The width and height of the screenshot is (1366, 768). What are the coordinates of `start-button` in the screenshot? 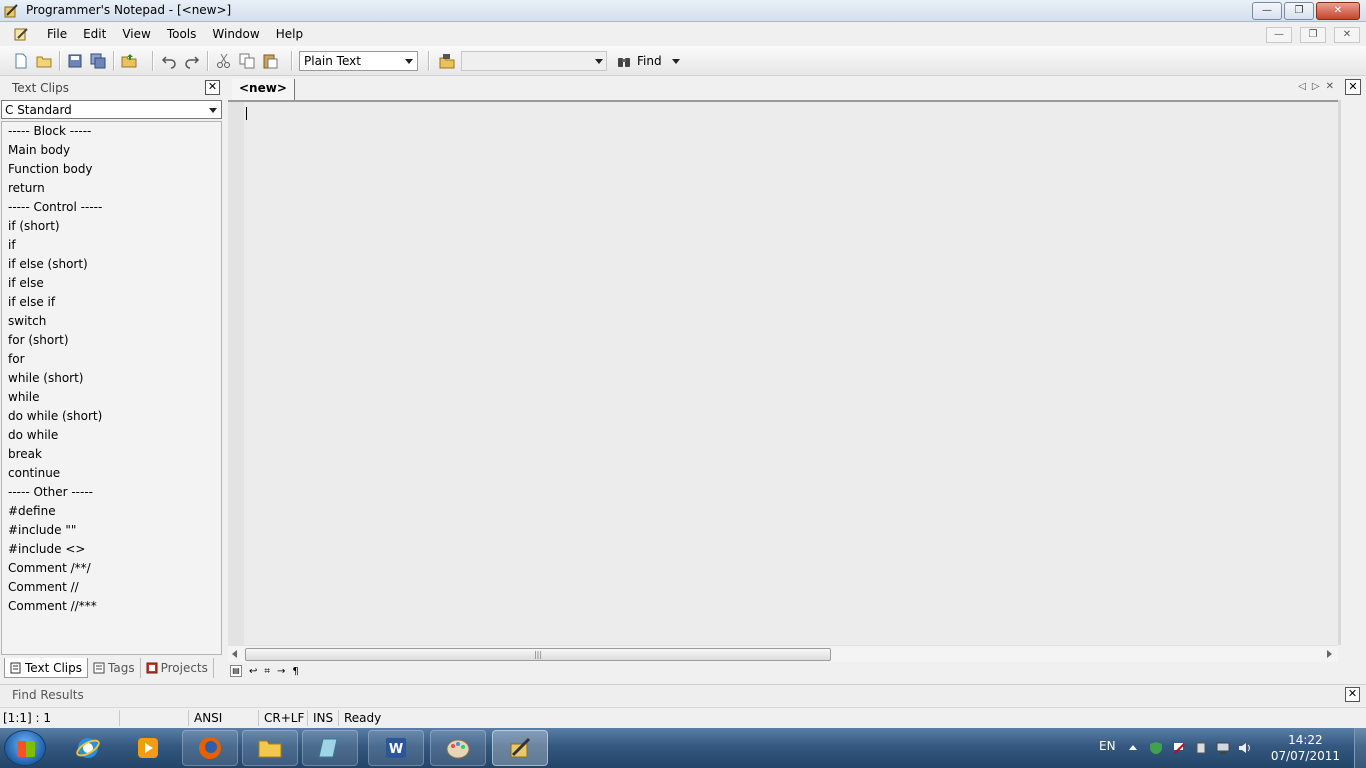 It's located at (25, 748).